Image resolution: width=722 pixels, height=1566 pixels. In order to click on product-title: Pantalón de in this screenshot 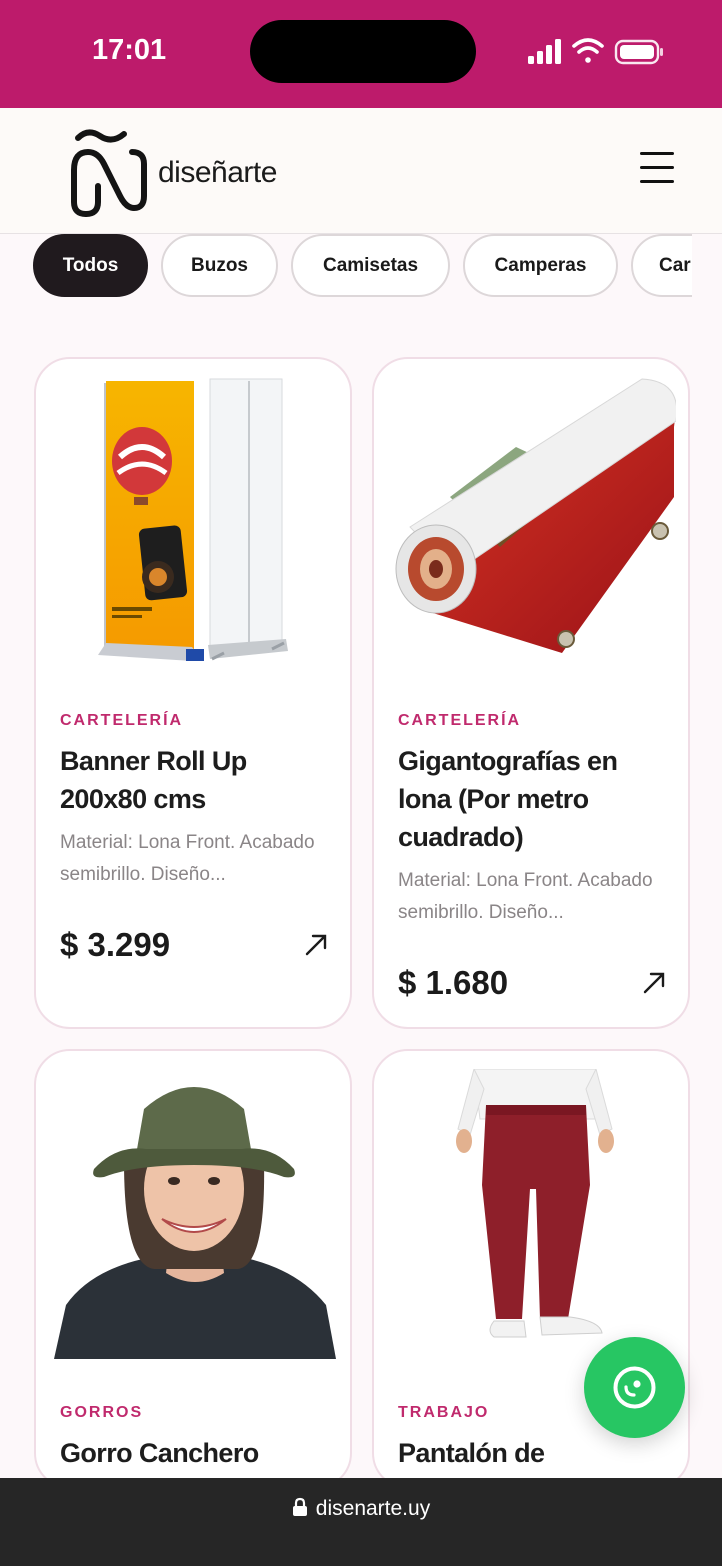, I will do `click(536, 1453)`.